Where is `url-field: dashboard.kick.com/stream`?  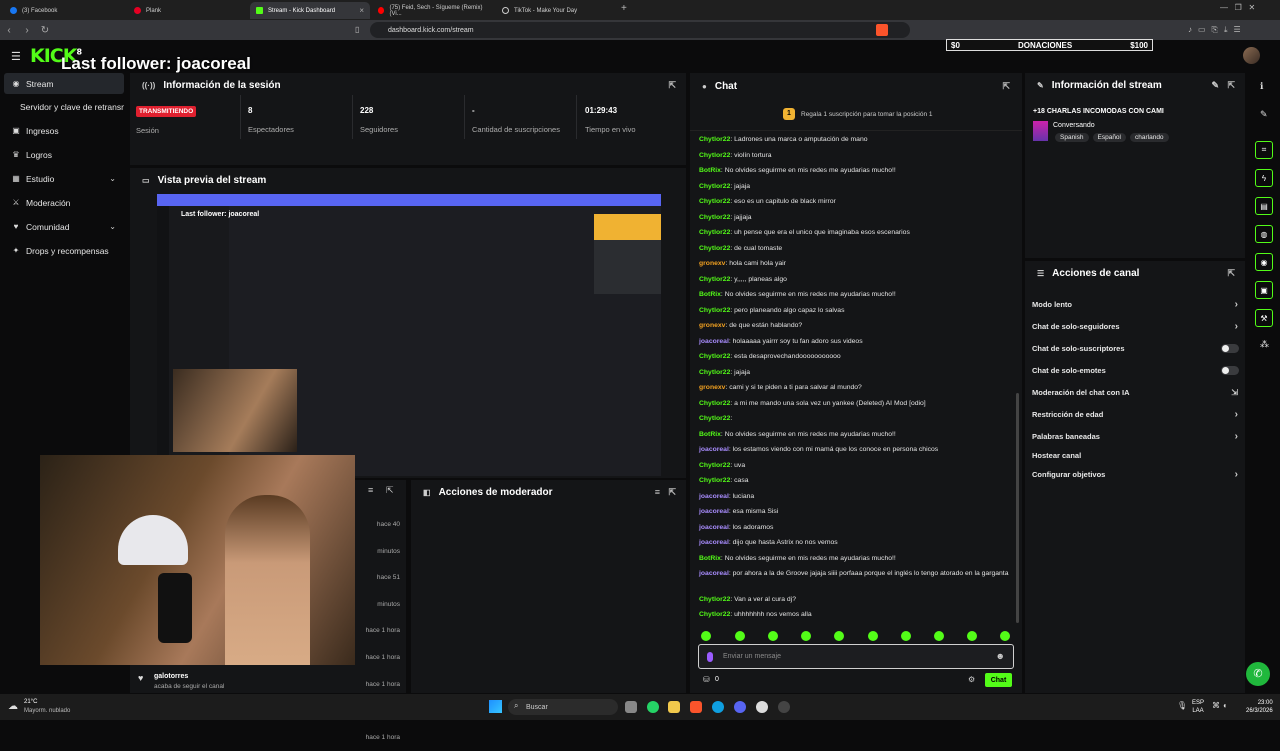 url-field: dashboard.kick.com/stream is located at coordinates (640, 30).